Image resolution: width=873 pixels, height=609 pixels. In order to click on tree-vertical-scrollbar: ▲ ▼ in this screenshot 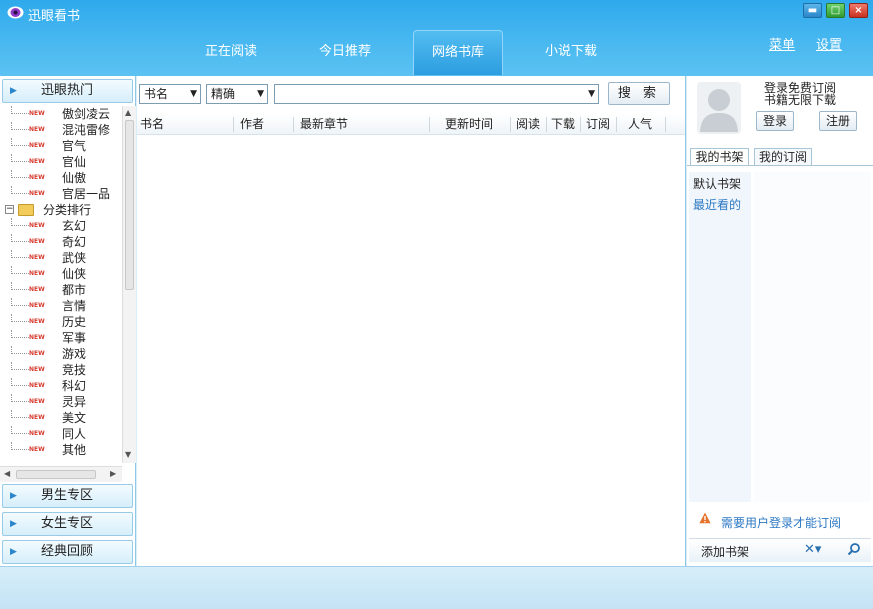, I will do `click(129, 284)`.